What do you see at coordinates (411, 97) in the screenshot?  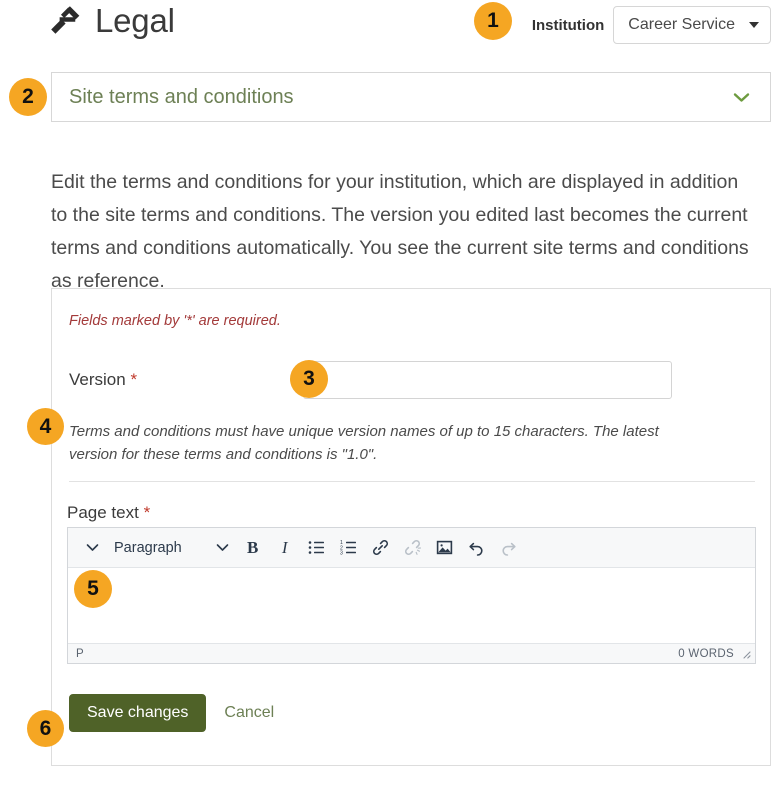 I see `site-terms-collapsible: Site terms and conditions` at bounding box center [411, 97].